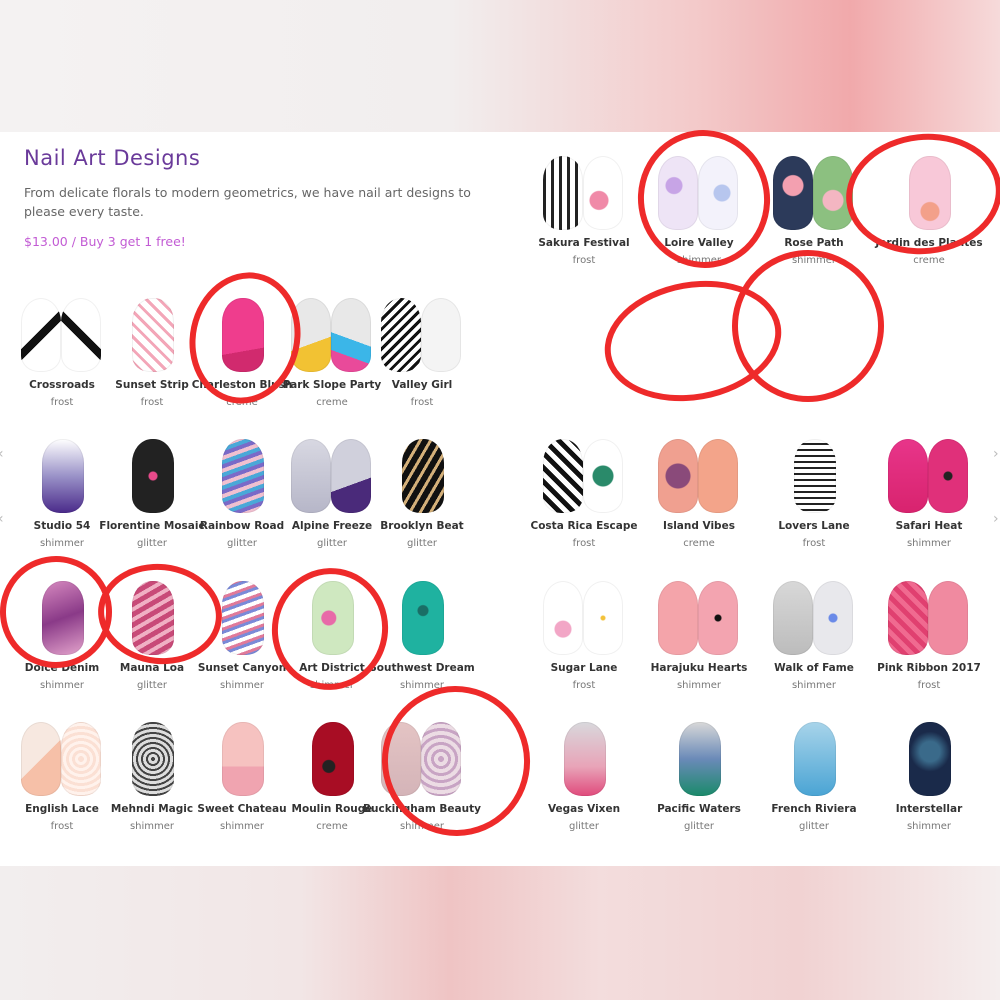 The height and width of the screenshot is (1000, 1000). Describe the element at coordinates (929, 243) in the screenshot. I see `product-name: Jardin des Plantes` at that location.